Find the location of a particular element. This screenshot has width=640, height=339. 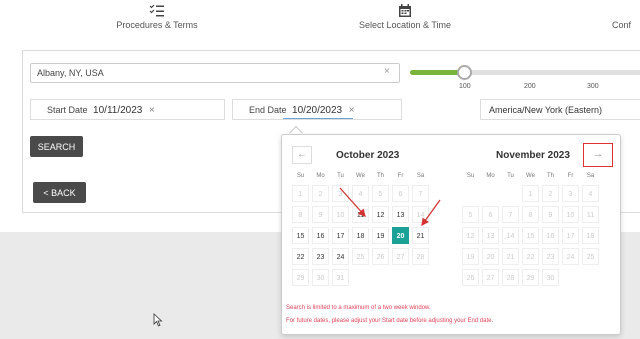

start-date-label: Start Date is located at coordinates (67, 110).